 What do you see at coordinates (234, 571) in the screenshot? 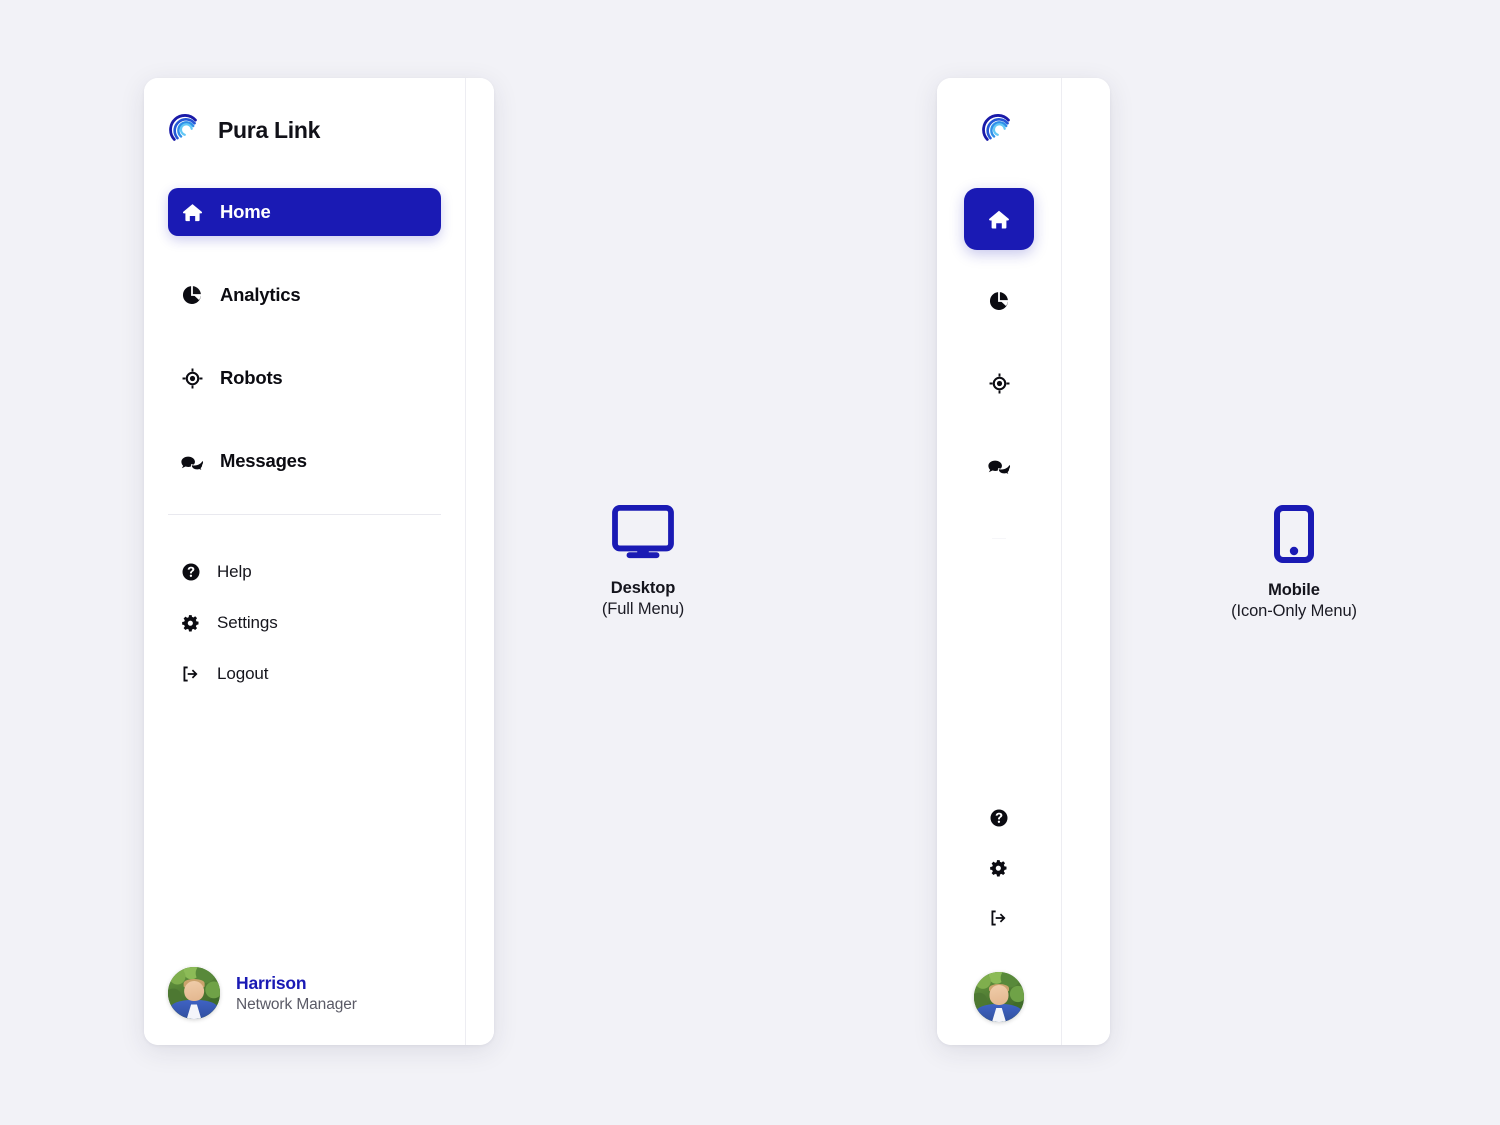
I see `sidebar-item-help-label: Help` at bounding box center [234, 571].